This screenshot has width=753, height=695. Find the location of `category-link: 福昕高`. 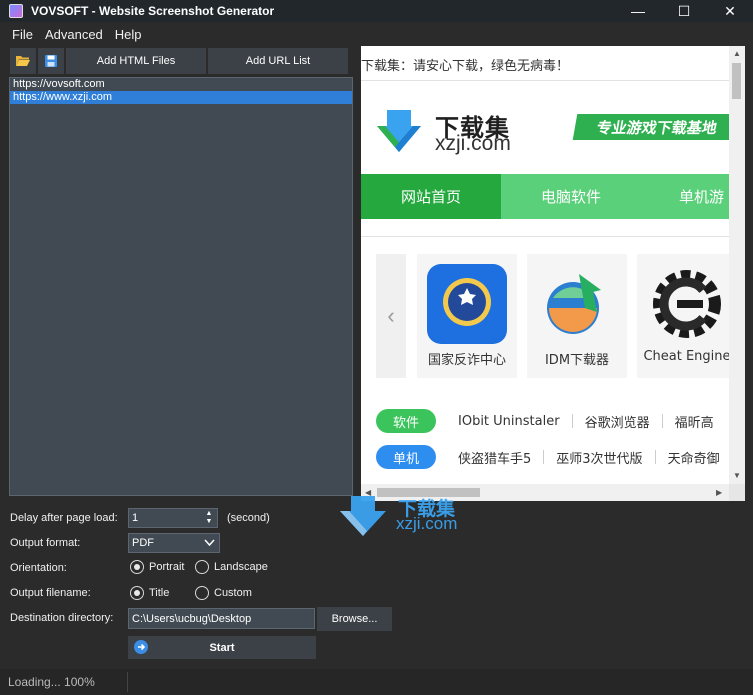

category-link: 福昕高 is located at coordinates (694, 421).